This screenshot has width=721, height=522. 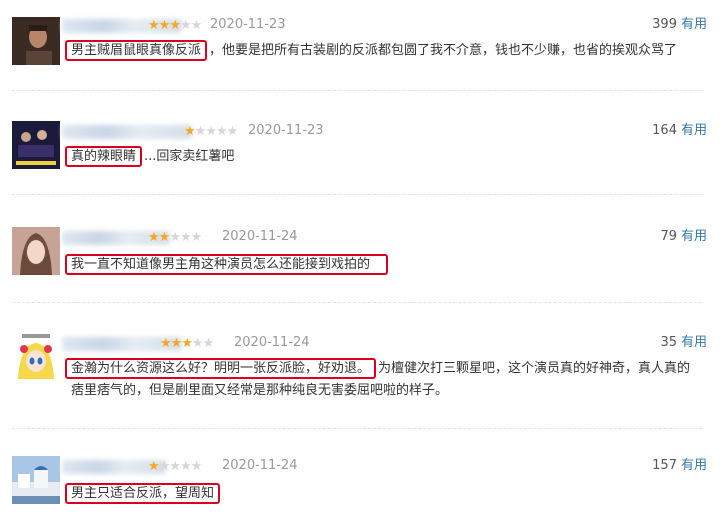 I want to click on highlight-box: 我一直不知道像男主角这种演员怎么还能接到戏拍的, so click(x=227, y=264).